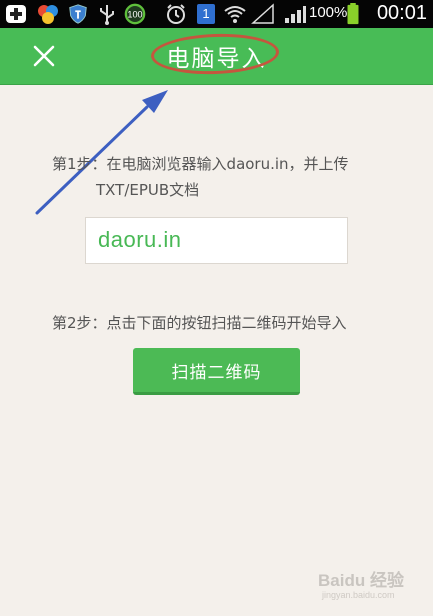 The height and width of the screenshot is (616, 433). I want to click on baidu-watermark-url: jingyan.baidu.com, so click(358, 595).